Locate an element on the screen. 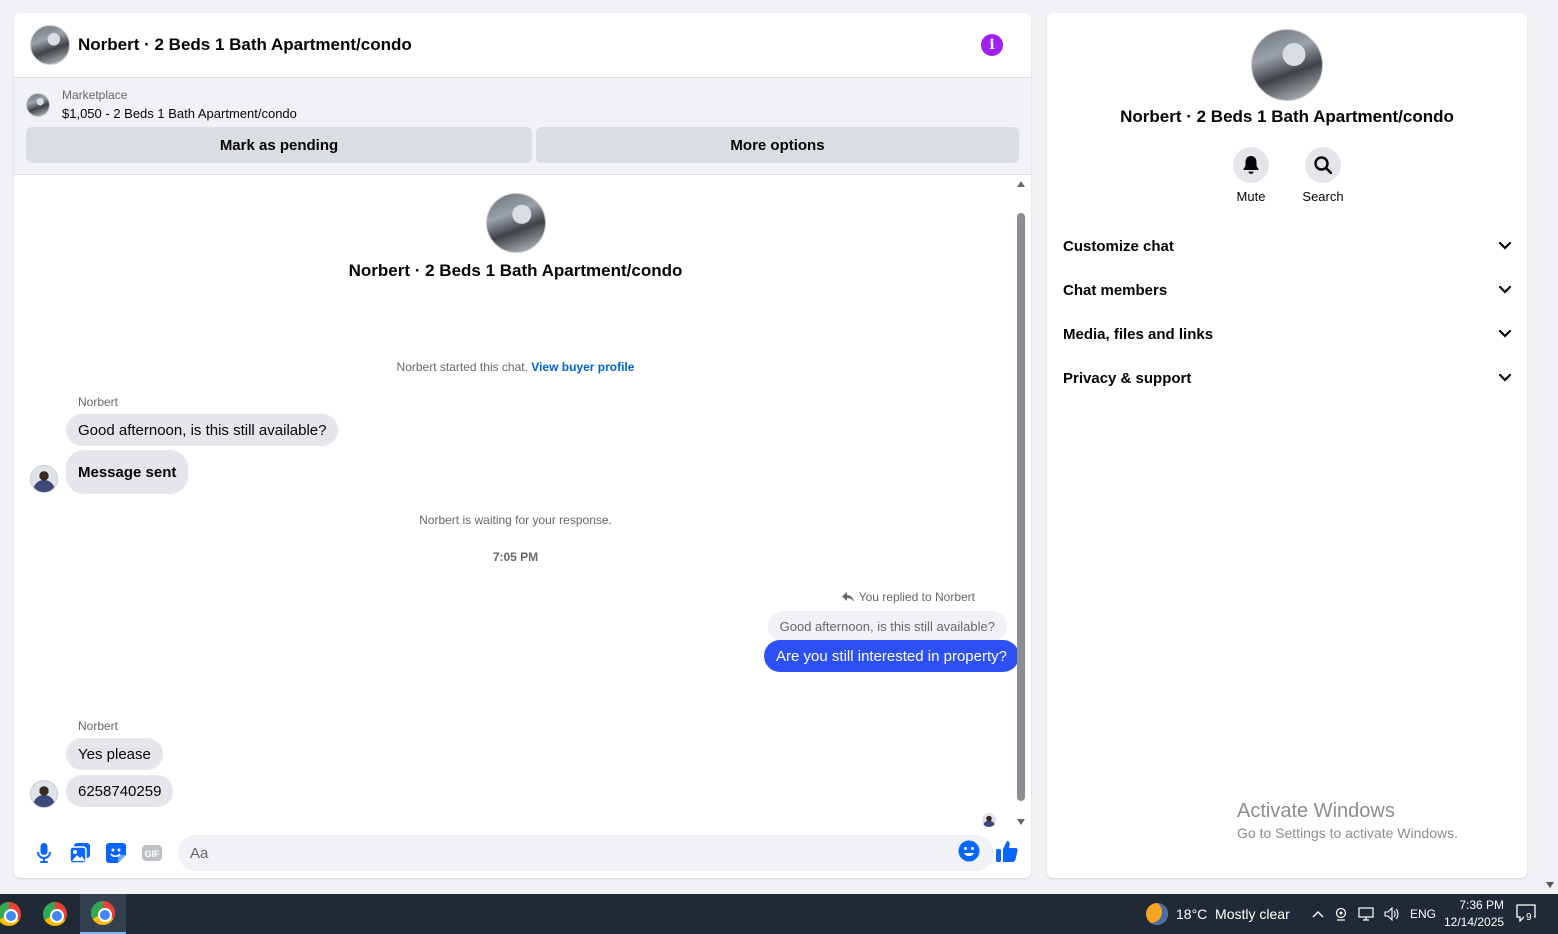 The height and width of the screenshot is (934, 1558). page-scroll-down-arrow is located at coordinates (1550, 885).